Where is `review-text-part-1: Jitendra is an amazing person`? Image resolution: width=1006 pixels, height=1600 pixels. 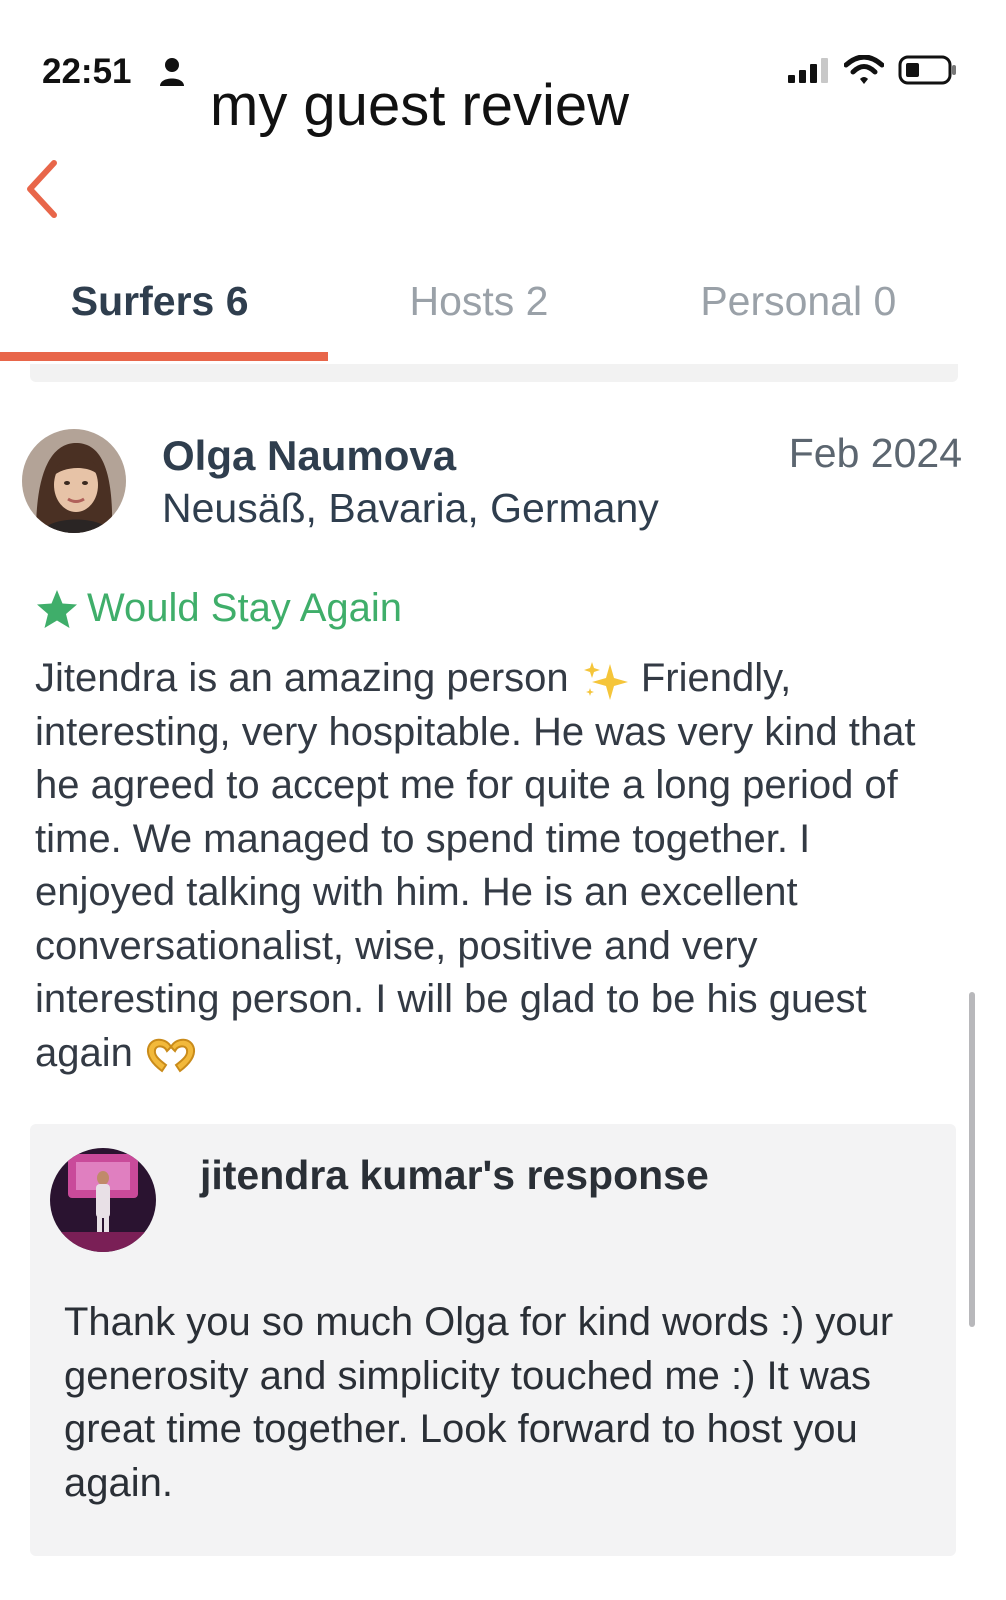 review-text-part-1: Jitendra is an amazing person is located at coordinates (307, 678).